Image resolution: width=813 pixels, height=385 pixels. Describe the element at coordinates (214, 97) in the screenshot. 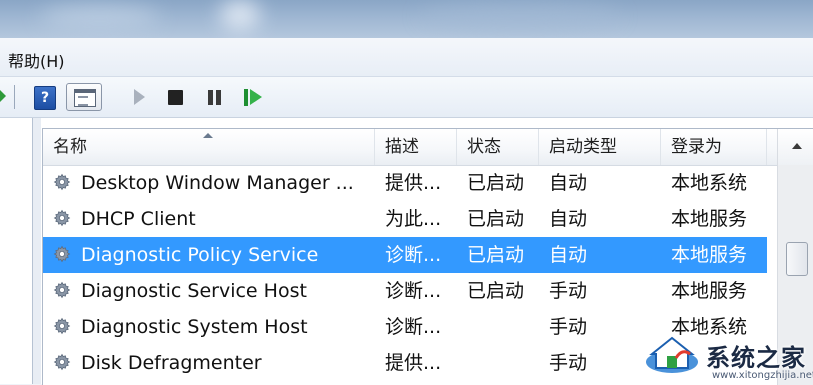

I see `pause-service-icon` at that location.